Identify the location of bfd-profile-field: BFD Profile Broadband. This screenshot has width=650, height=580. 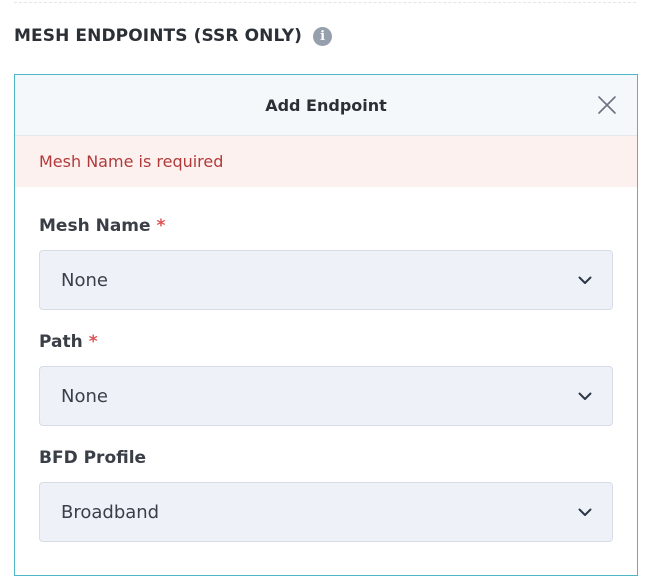
(326, 494).